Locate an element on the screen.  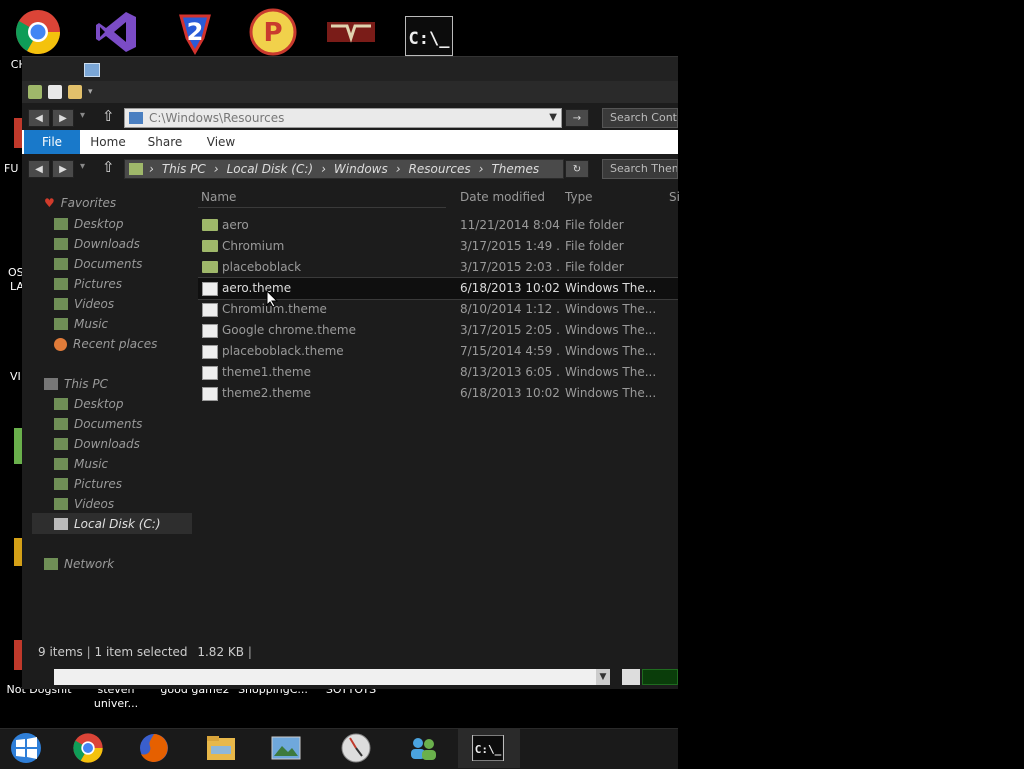
column-header-type: Type is located at coordinates (579, 197).